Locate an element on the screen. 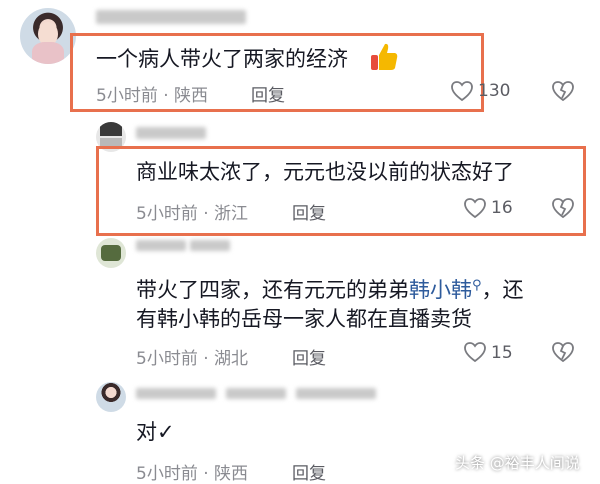 The width and height of the screenshot is (600, 484). comment-meta: 5小时前 · 湖北 is located at coordinates (192, 356).